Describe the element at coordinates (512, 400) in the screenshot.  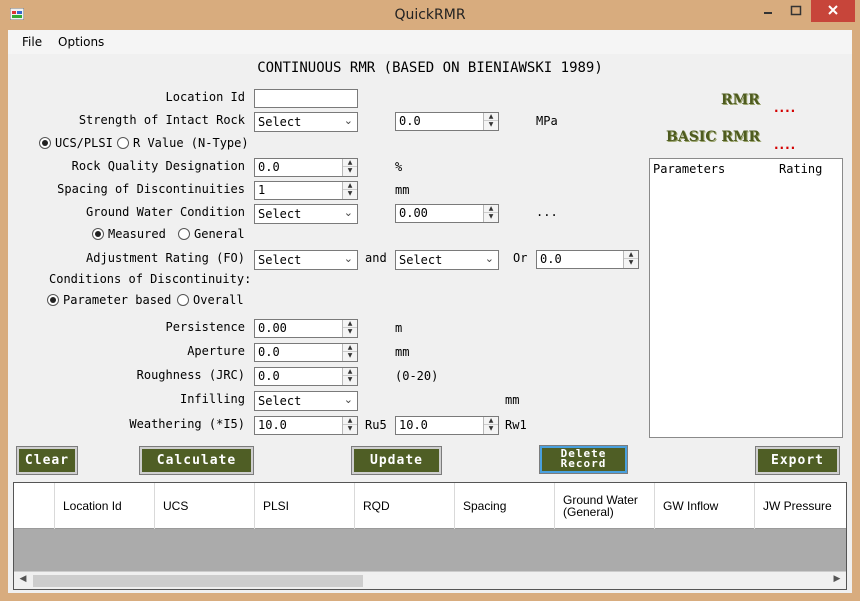
I see `infilling-unit: mm` at that location.